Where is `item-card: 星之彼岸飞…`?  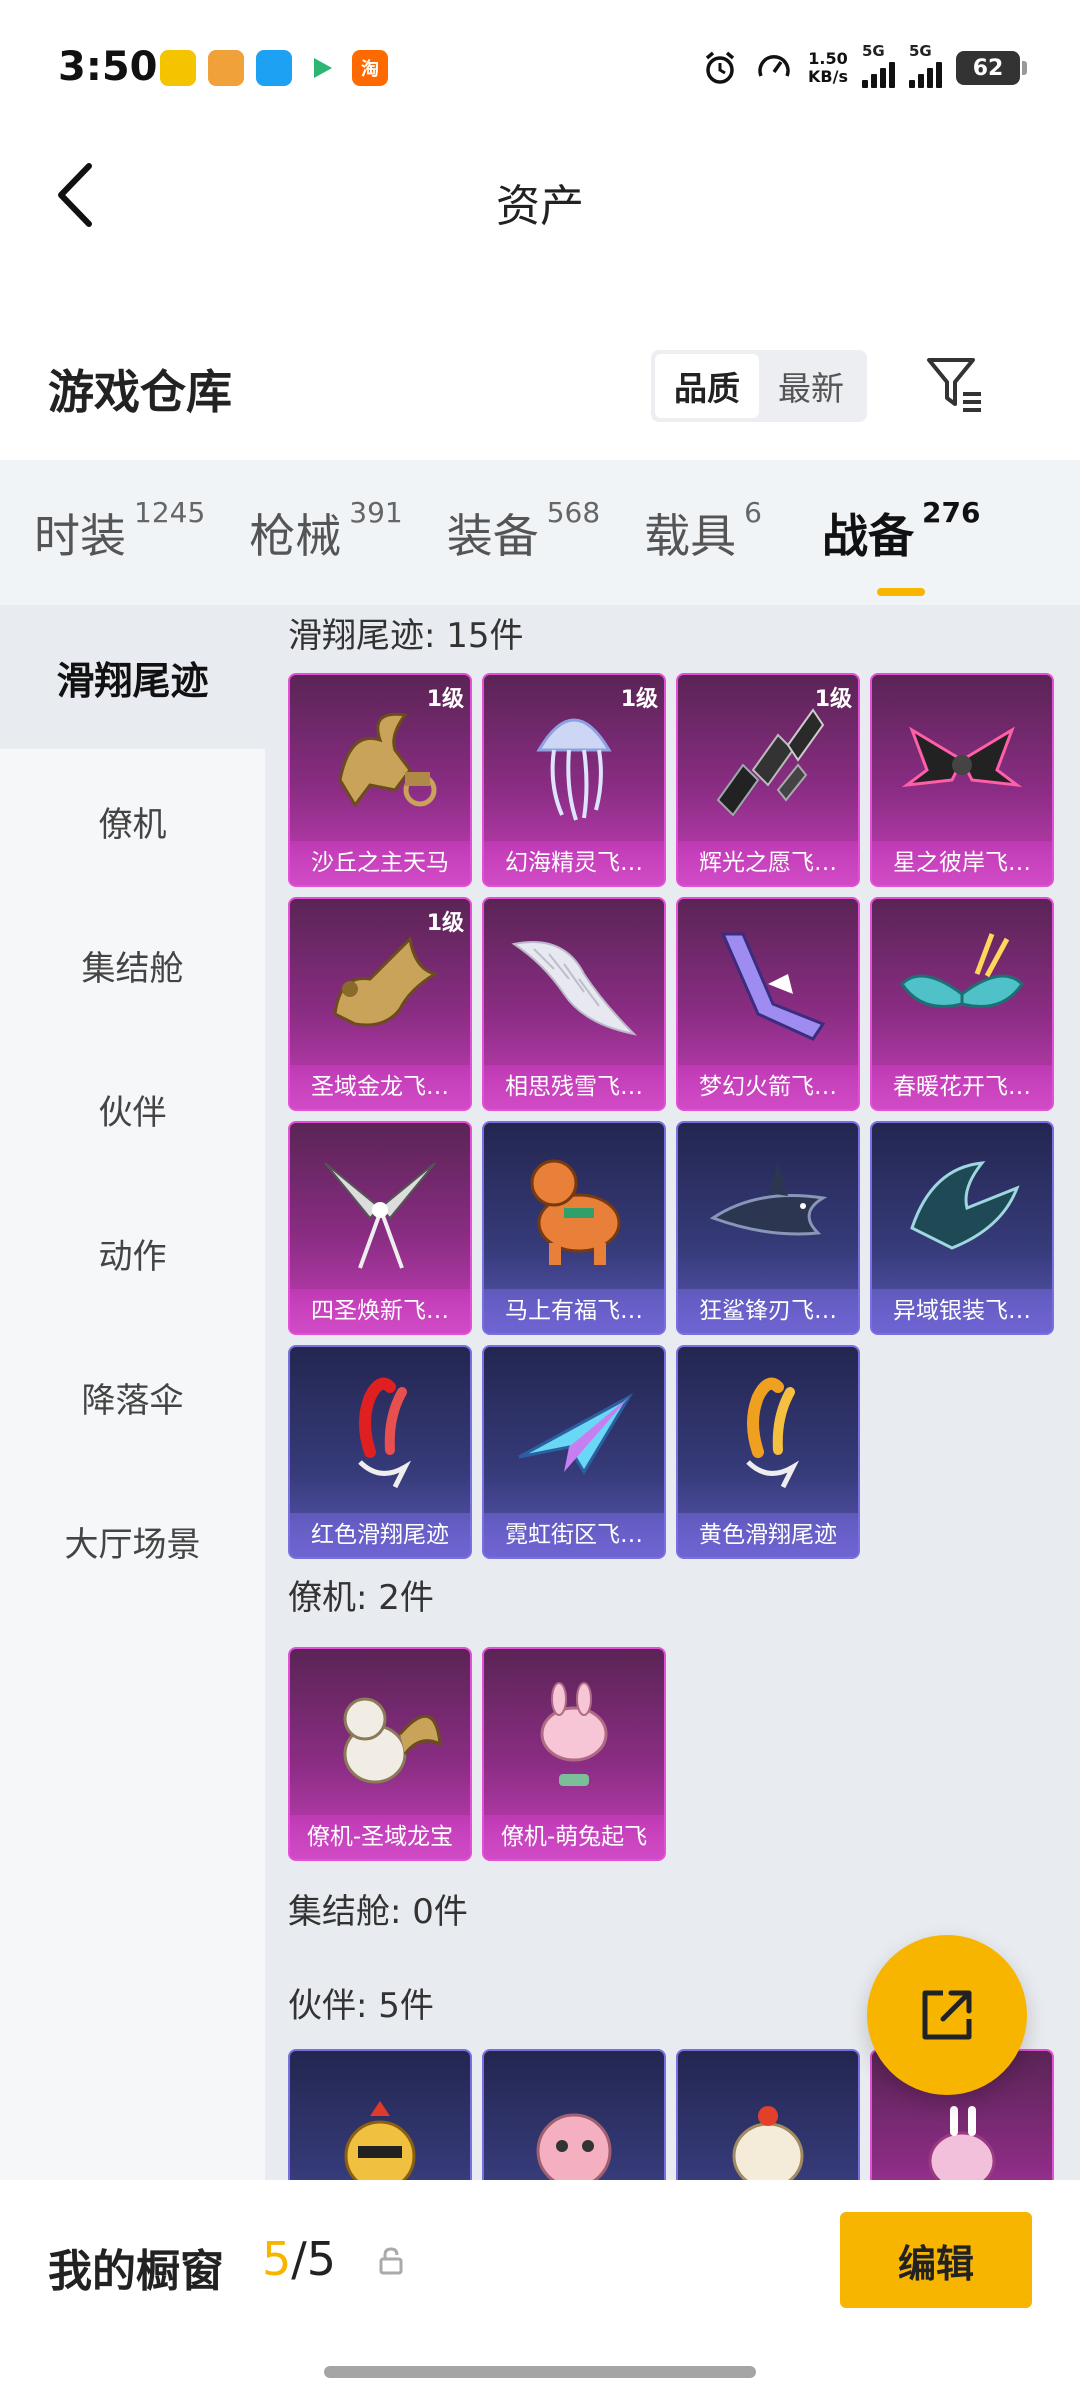
item-card: 星之彼岸飞… is located at coordinates (962, 780).